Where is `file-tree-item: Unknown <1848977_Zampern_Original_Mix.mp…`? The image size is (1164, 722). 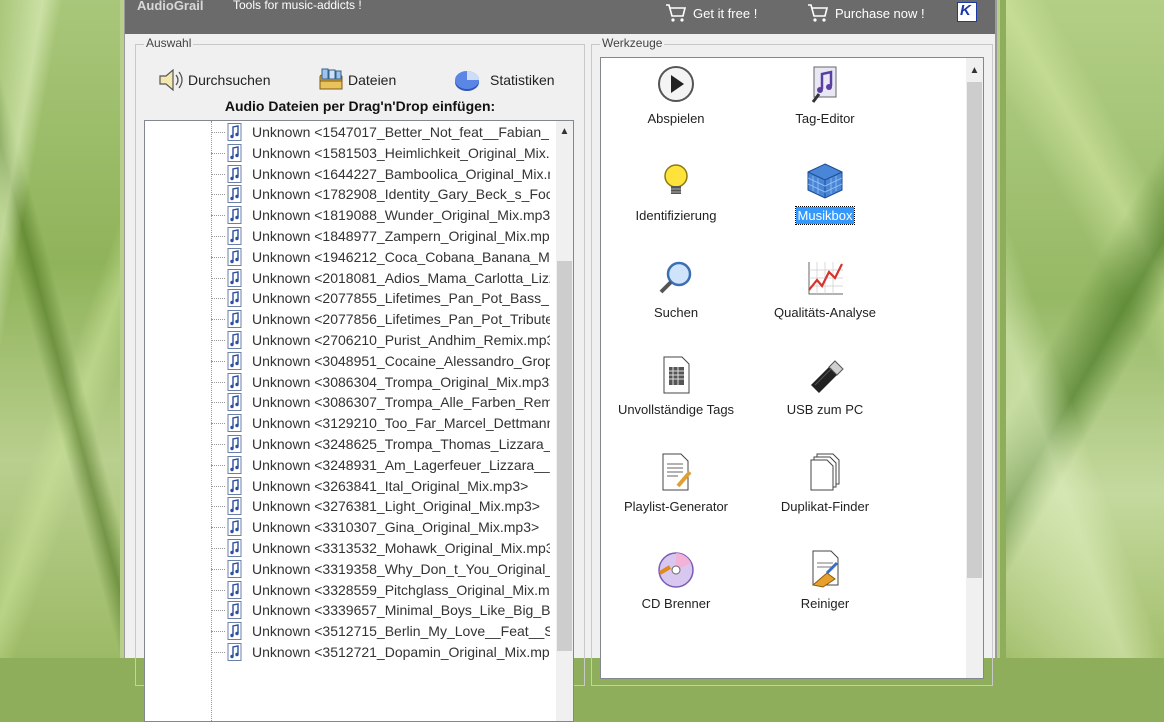 file-tree-item: Unknown <1848977_Zampern_Original_Mix.mp… is located at coordinates (350, 236).